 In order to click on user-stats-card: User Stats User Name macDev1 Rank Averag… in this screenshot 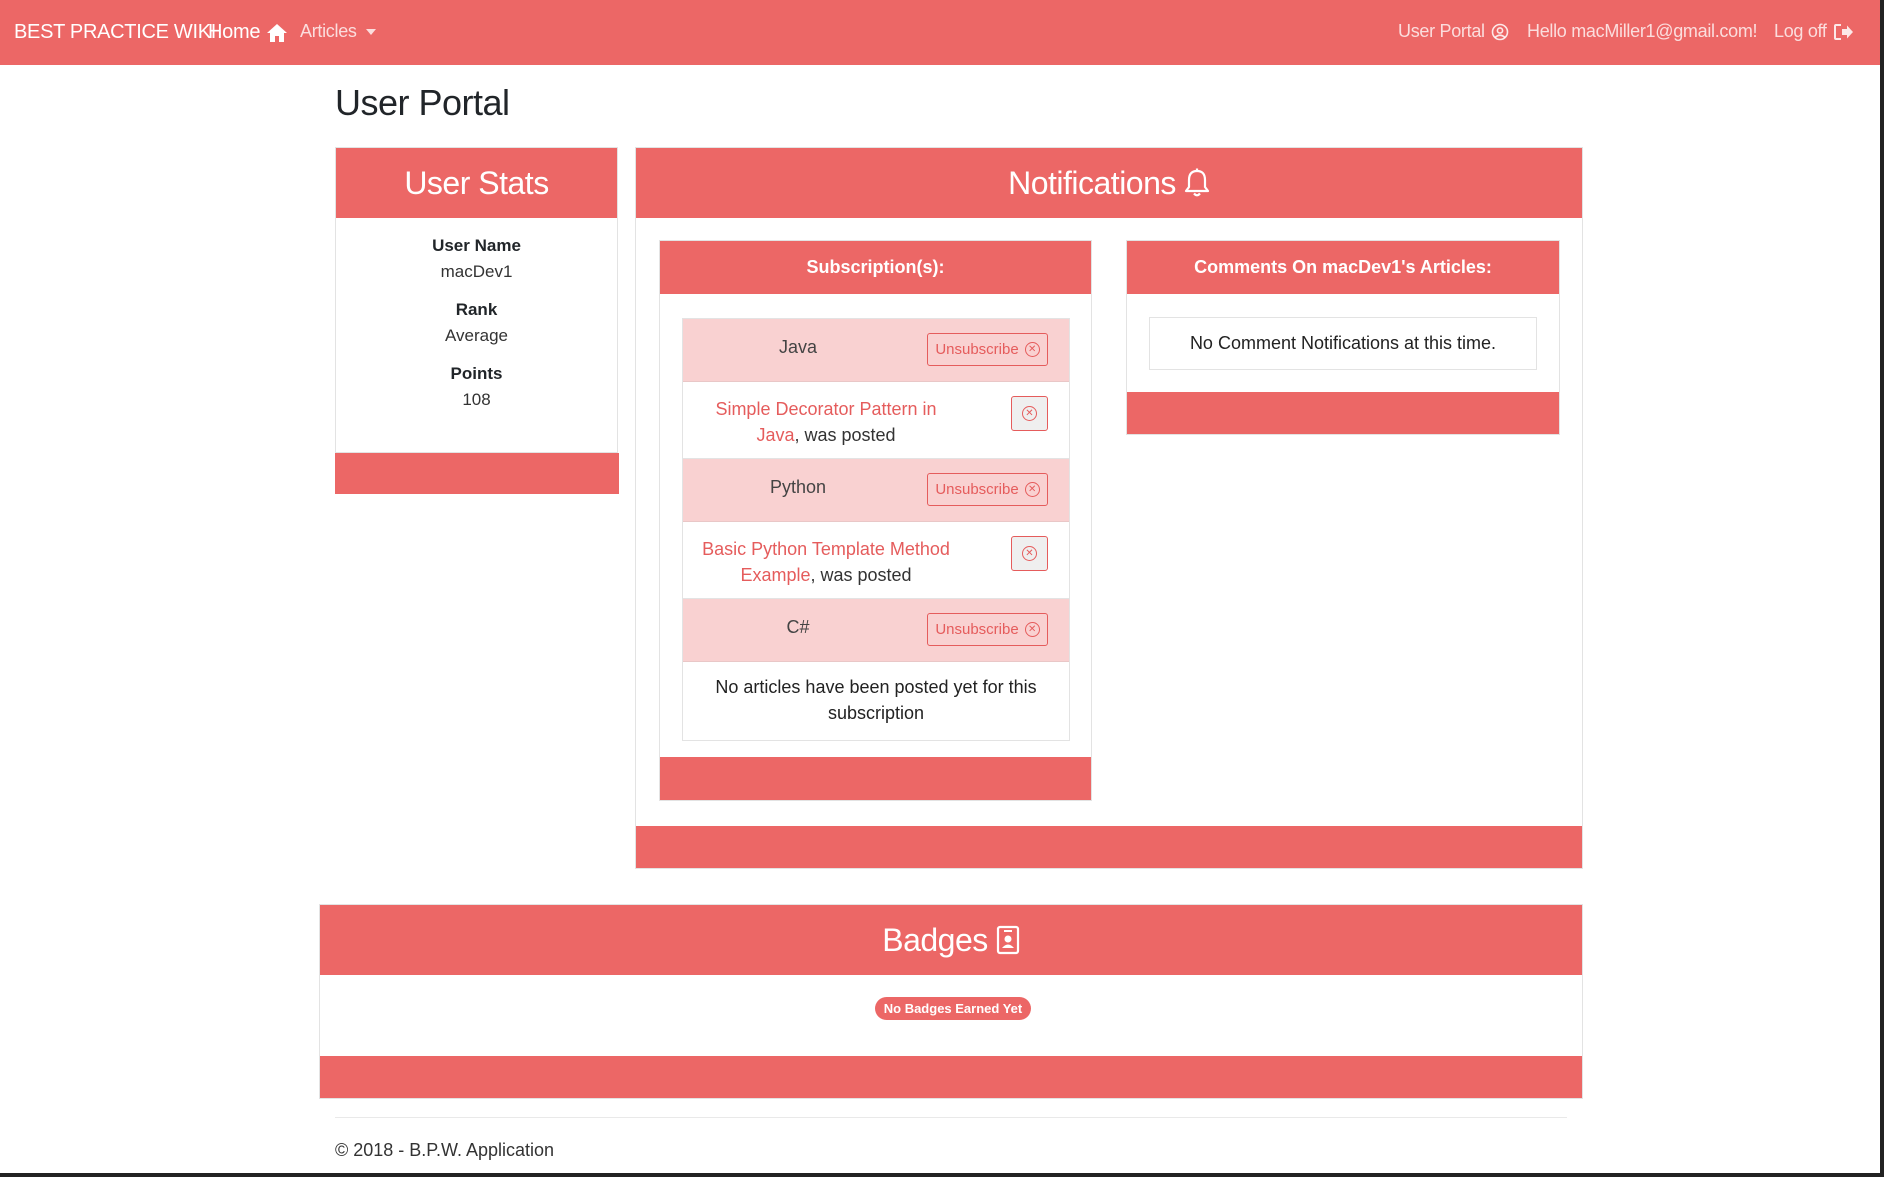, I will do `click(477, 320)`.